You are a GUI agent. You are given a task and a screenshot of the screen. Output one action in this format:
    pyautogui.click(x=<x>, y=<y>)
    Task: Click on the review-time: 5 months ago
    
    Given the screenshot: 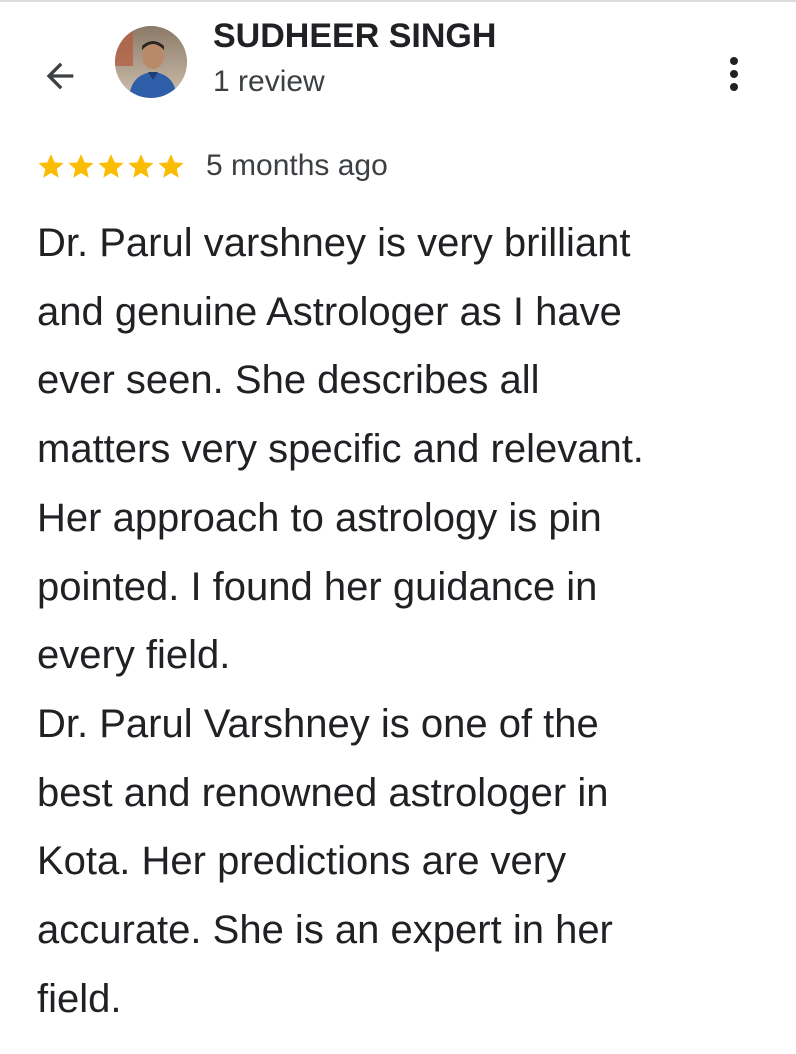 What is the action you would take?
    pyautogui.click(x=297, y=165)
    